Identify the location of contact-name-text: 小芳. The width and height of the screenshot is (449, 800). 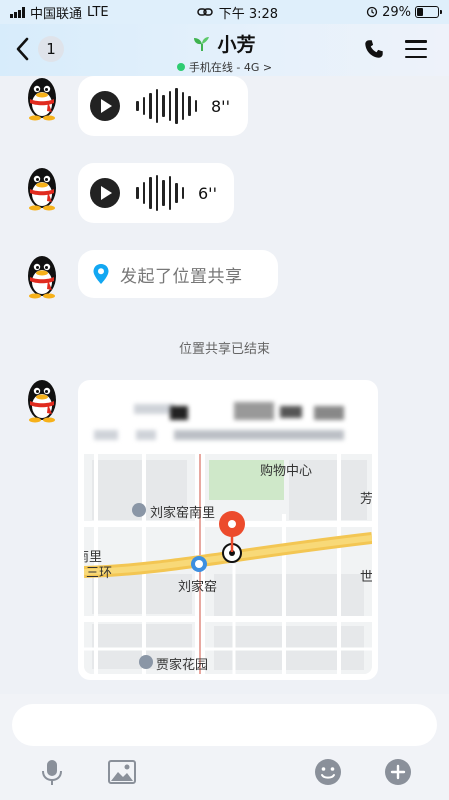
(236, 45).